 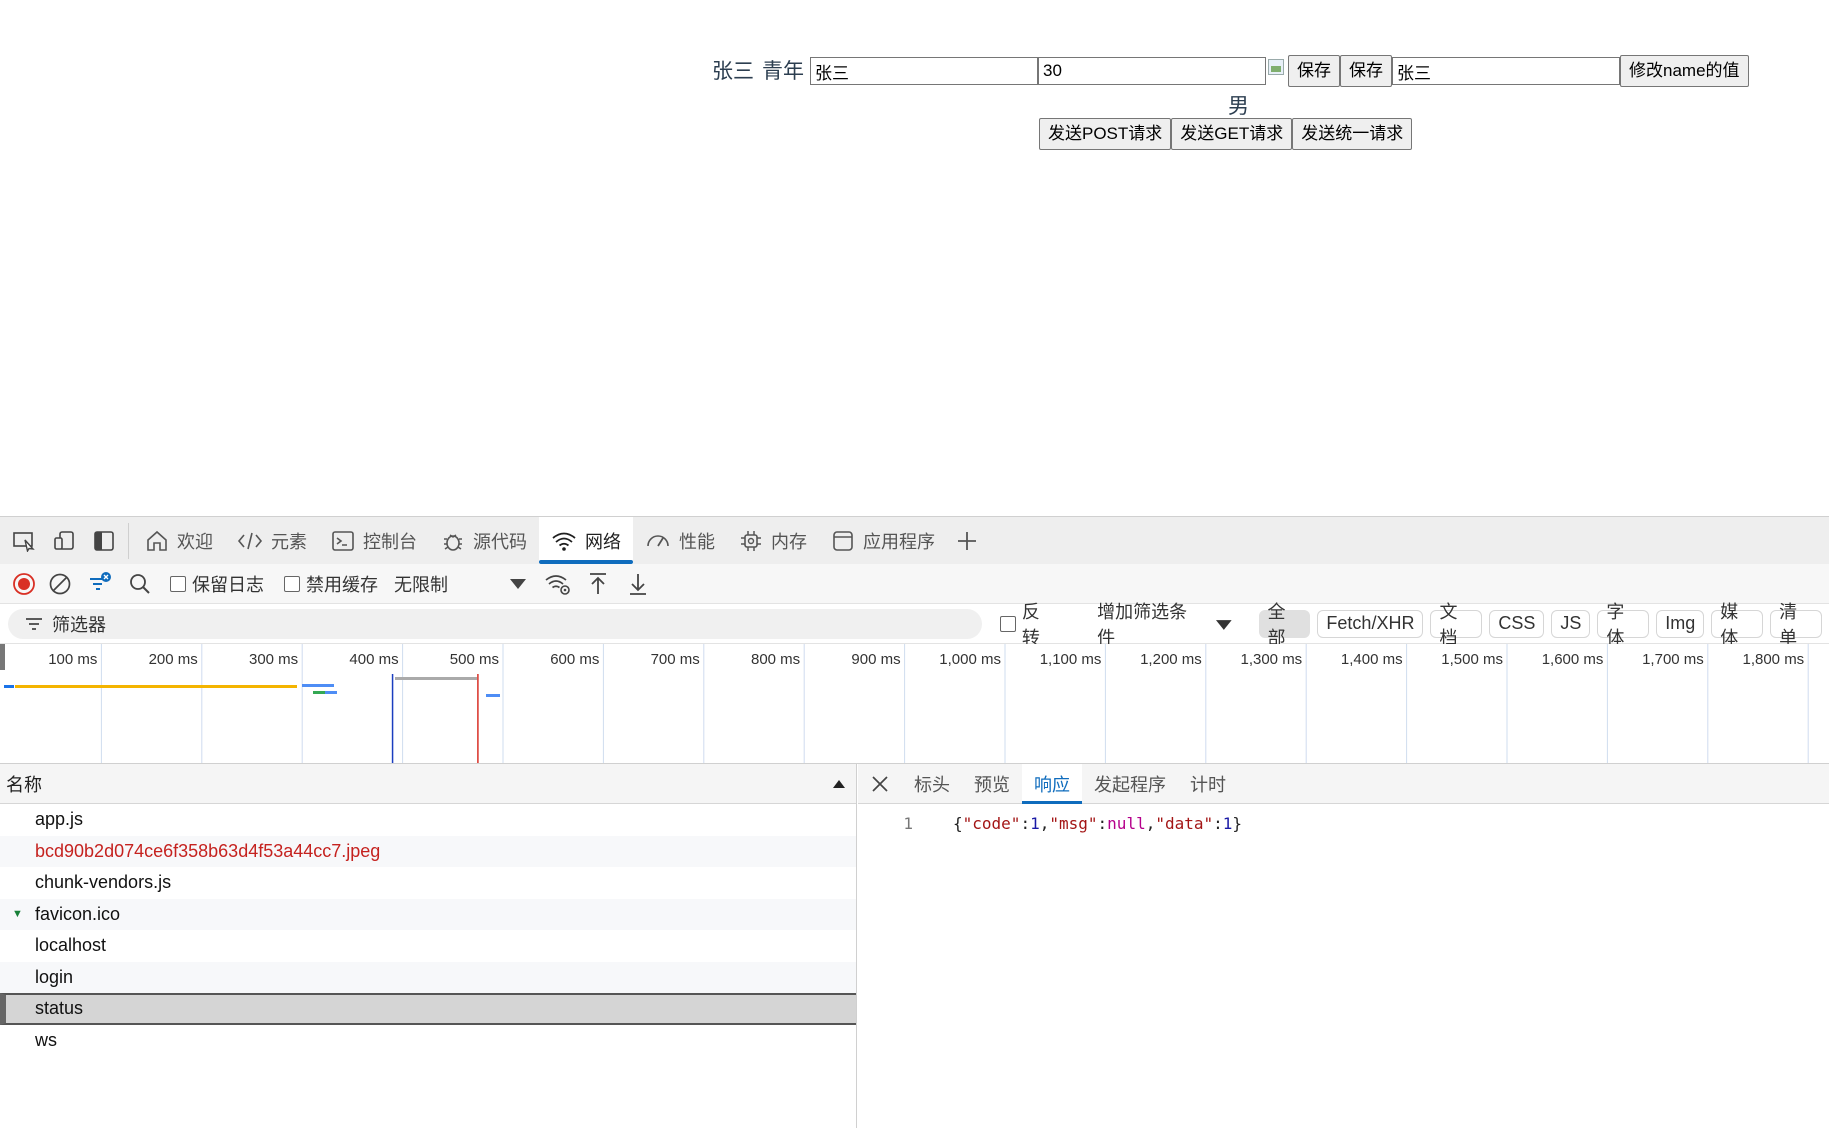 What do you see at coordinates (1737, 625) in the screenshot?
I see `type-filter-media: 媒体` at bounding box center [1737, 625].